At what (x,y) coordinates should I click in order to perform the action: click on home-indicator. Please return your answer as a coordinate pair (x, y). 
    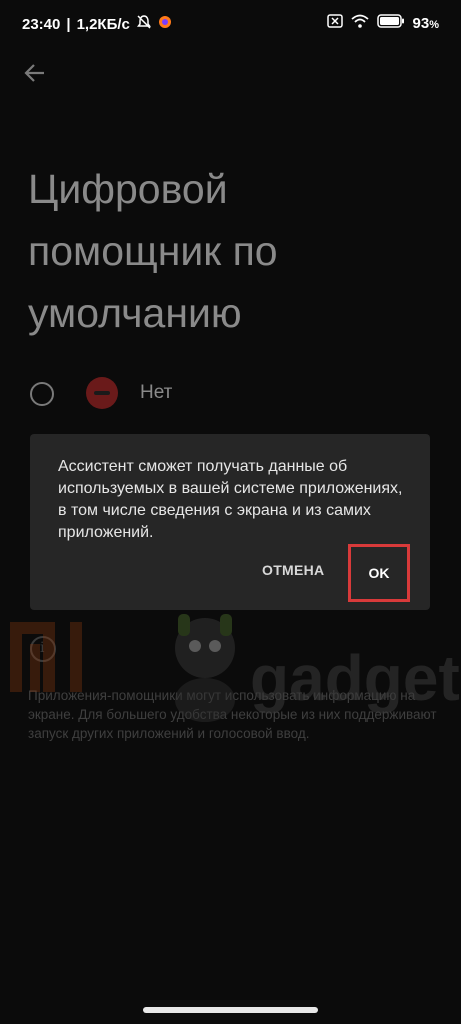
    Looking at the image, I should click on (230, 1010).